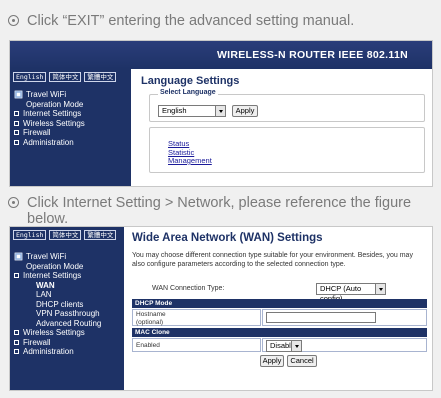  I want to click on mac-clone-header: MAC Clone, so click(279, 332).